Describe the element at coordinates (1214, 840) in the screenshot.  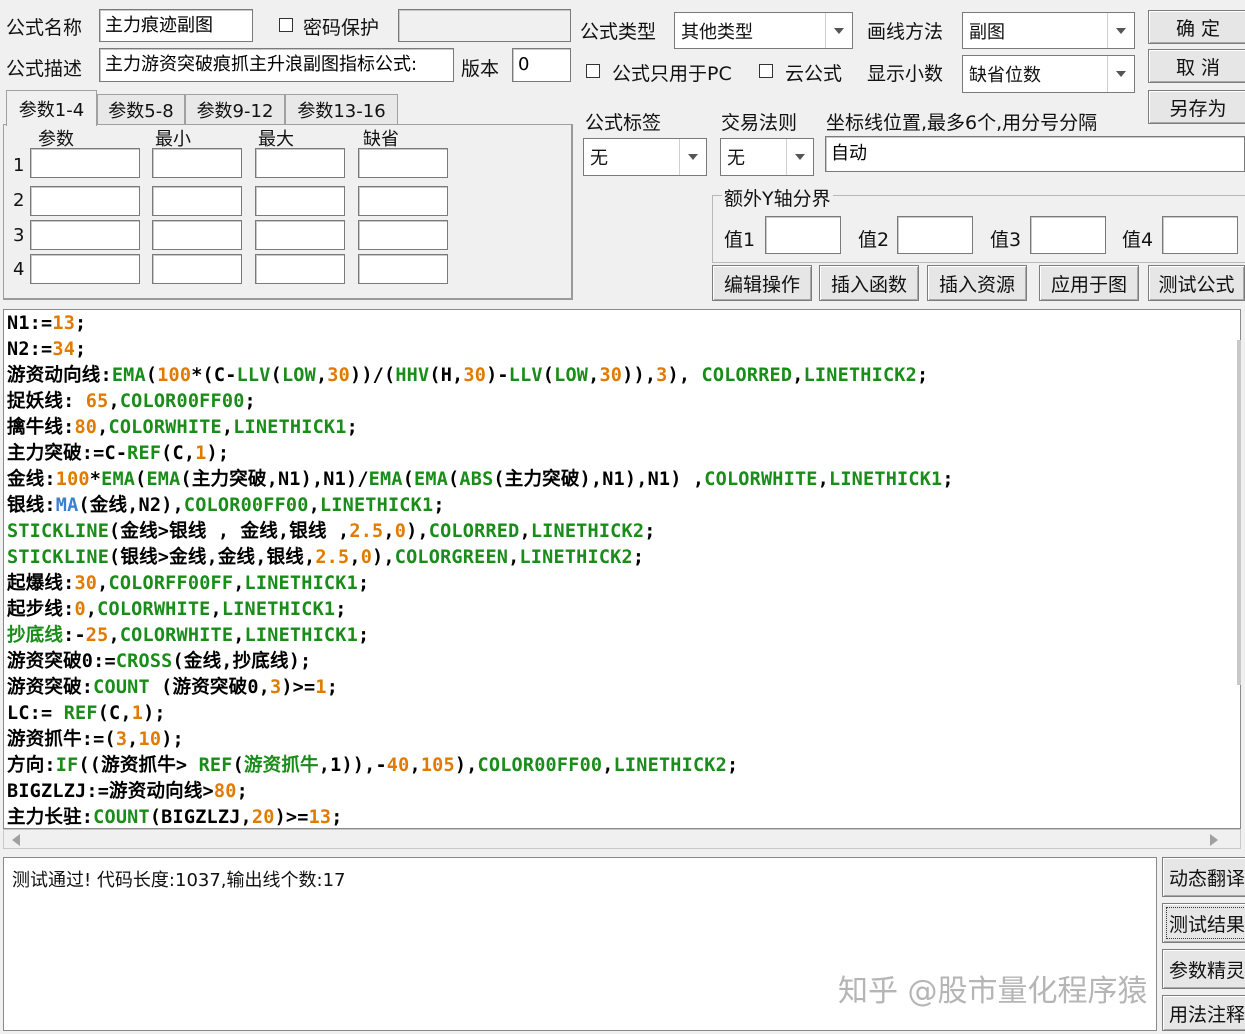
I see `scroll-right-icon` at that location.